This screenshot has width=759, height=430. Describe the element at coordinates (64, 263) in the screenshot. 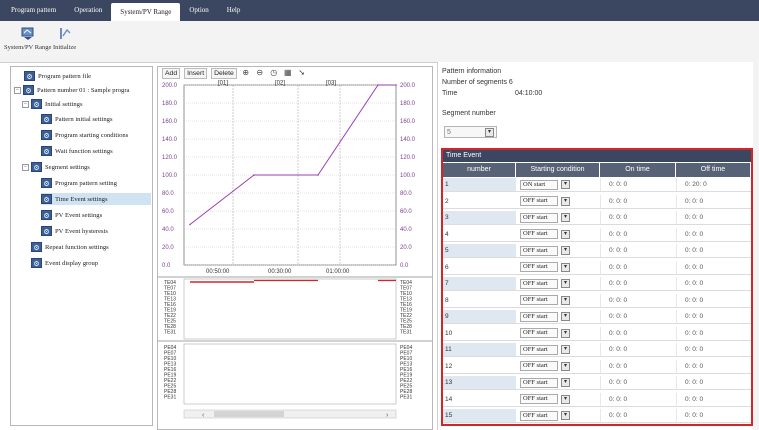

I see `tree-item-event-display-group: ⚙ Event display group` at that location.